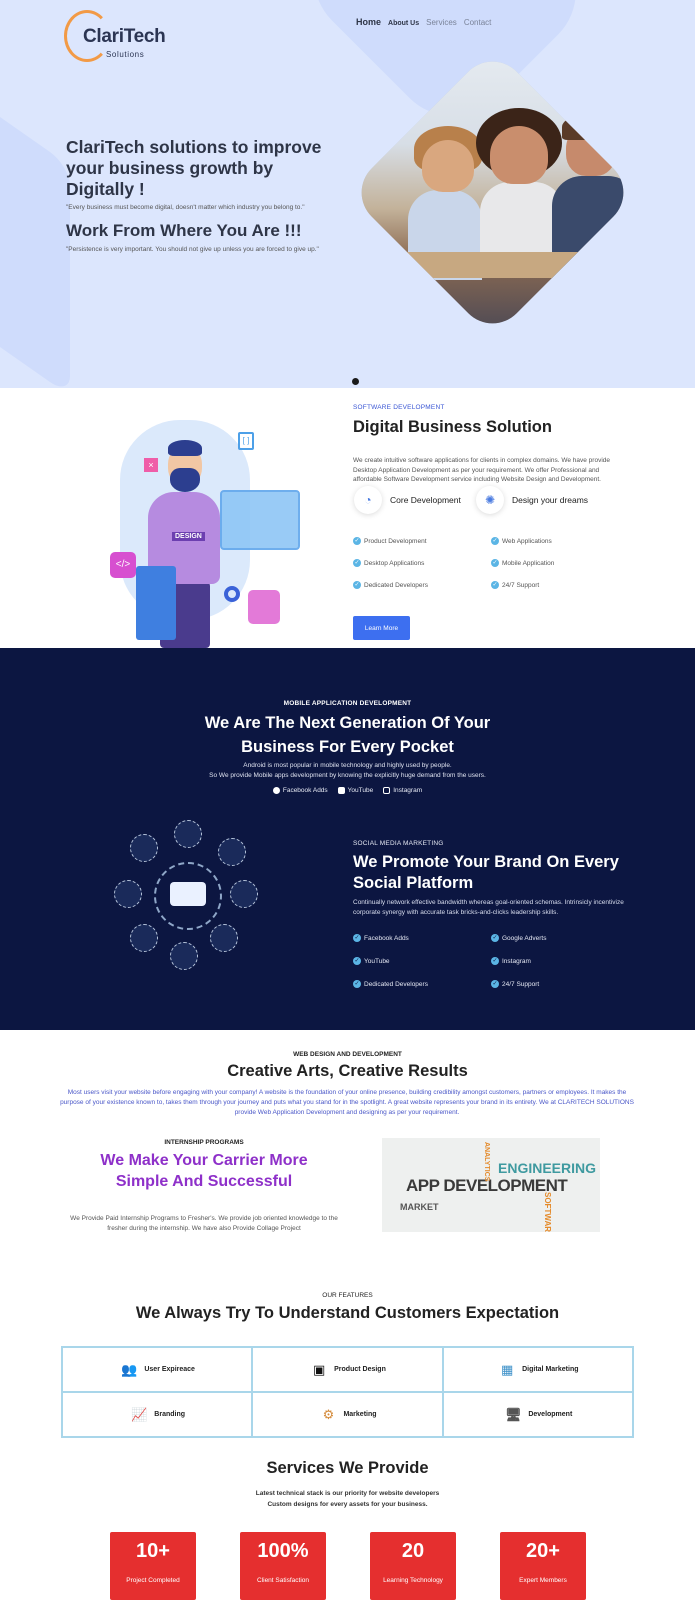  Describe the element at coordinates (276, 790) in the screenshot. I see `facebook-icon` at that location.